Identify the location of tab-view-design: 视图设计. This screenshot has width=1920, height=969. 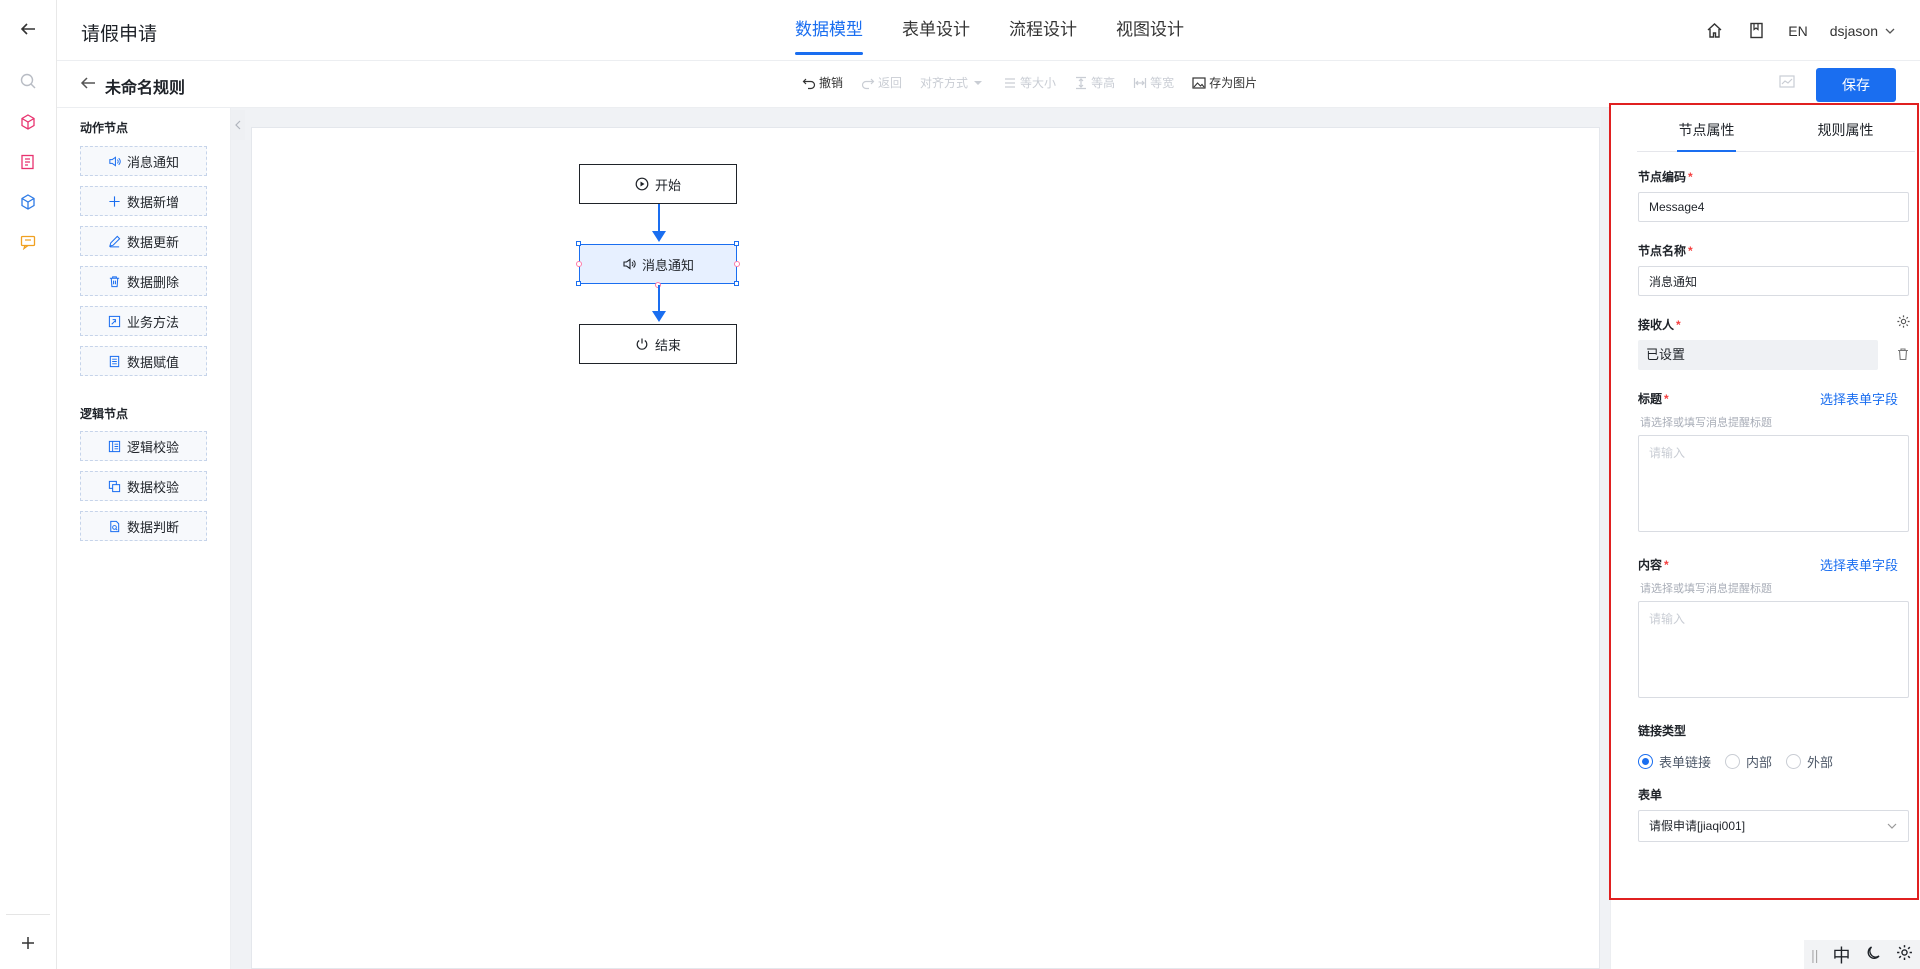
(1150, 30).